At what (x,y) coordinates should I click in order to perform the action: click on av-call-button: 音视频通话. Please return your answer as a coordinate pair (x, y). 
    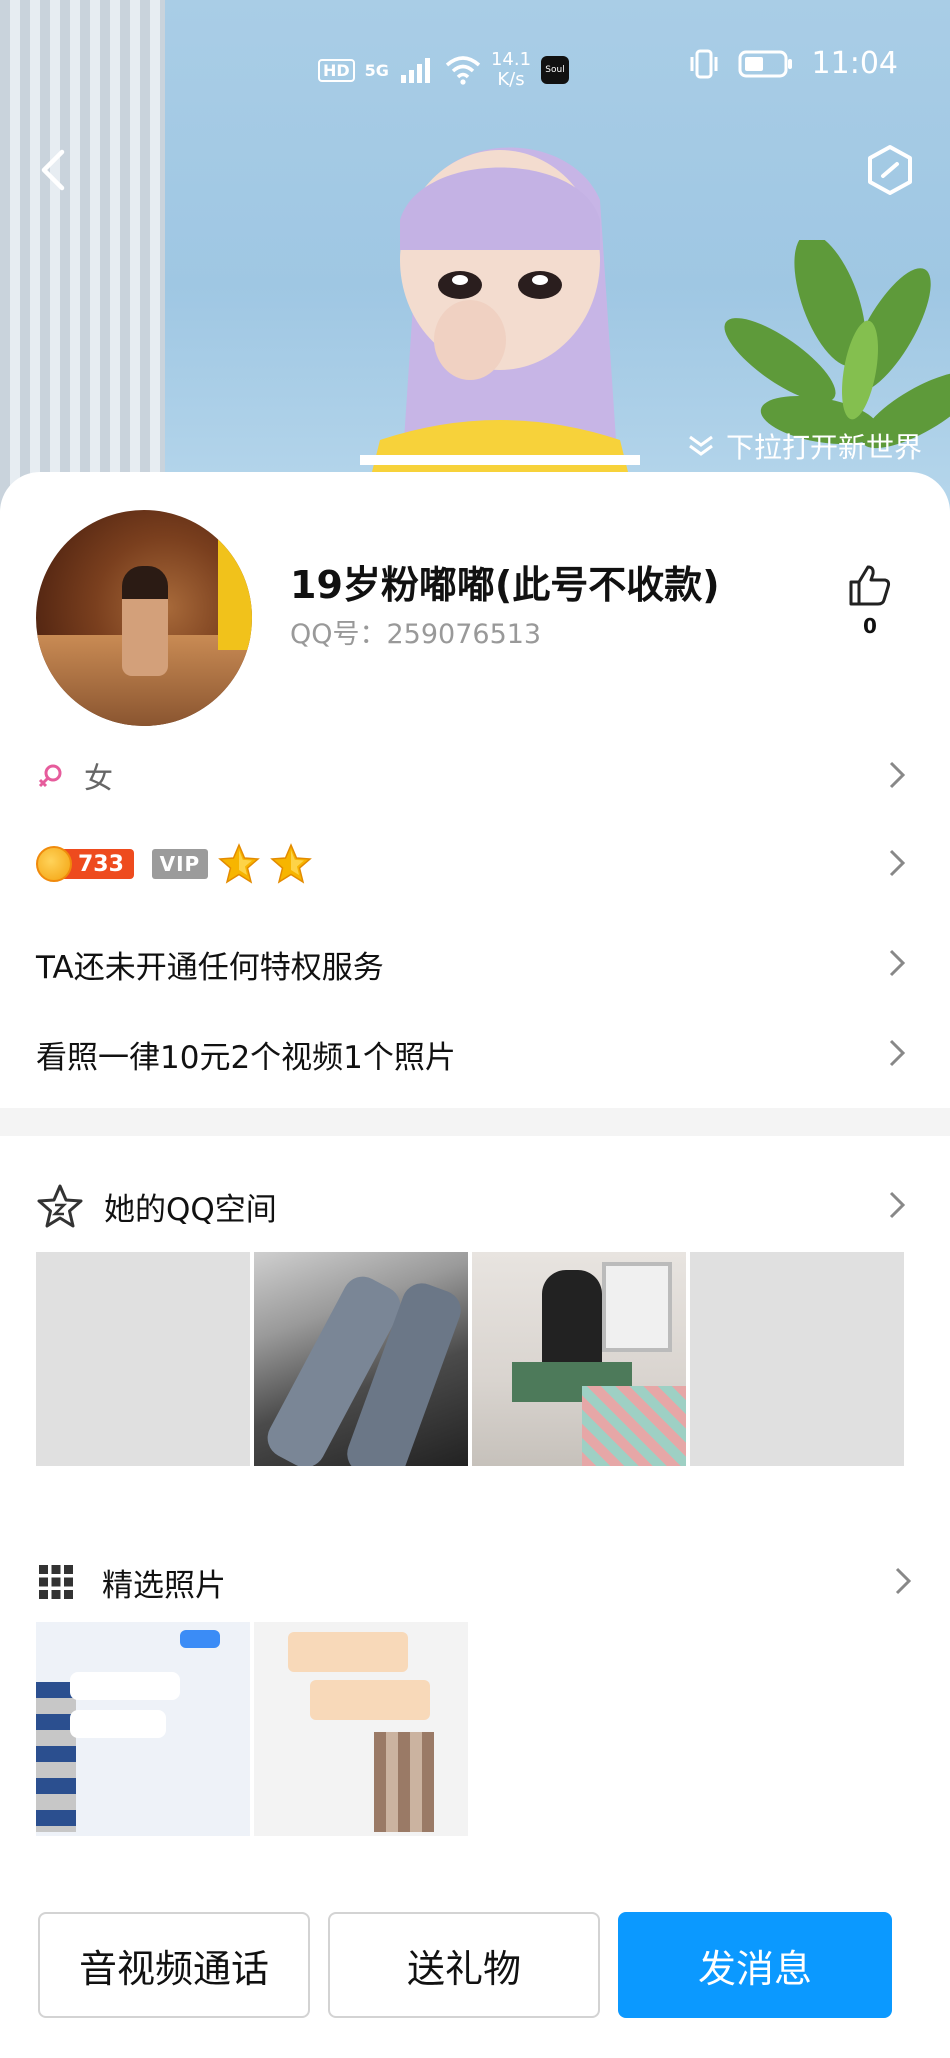
    Looking at the image, I should click on (174, 1965).